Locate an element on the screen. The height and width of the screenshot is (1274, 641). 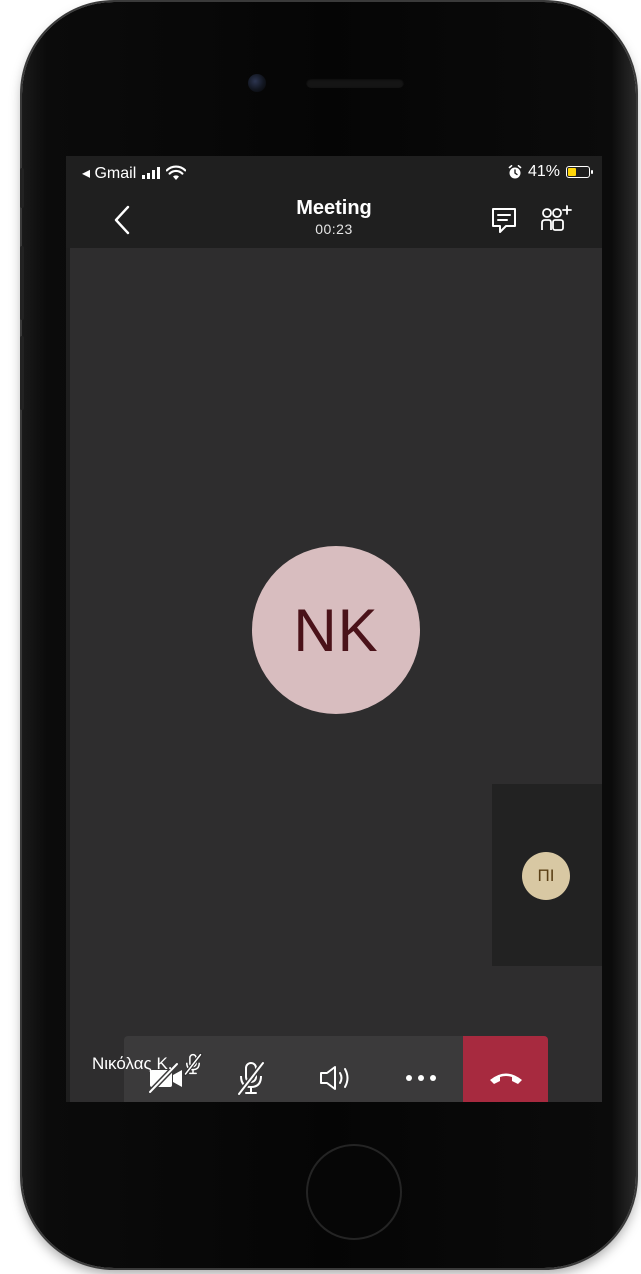
home-button is located at coordinates (354, 1192).